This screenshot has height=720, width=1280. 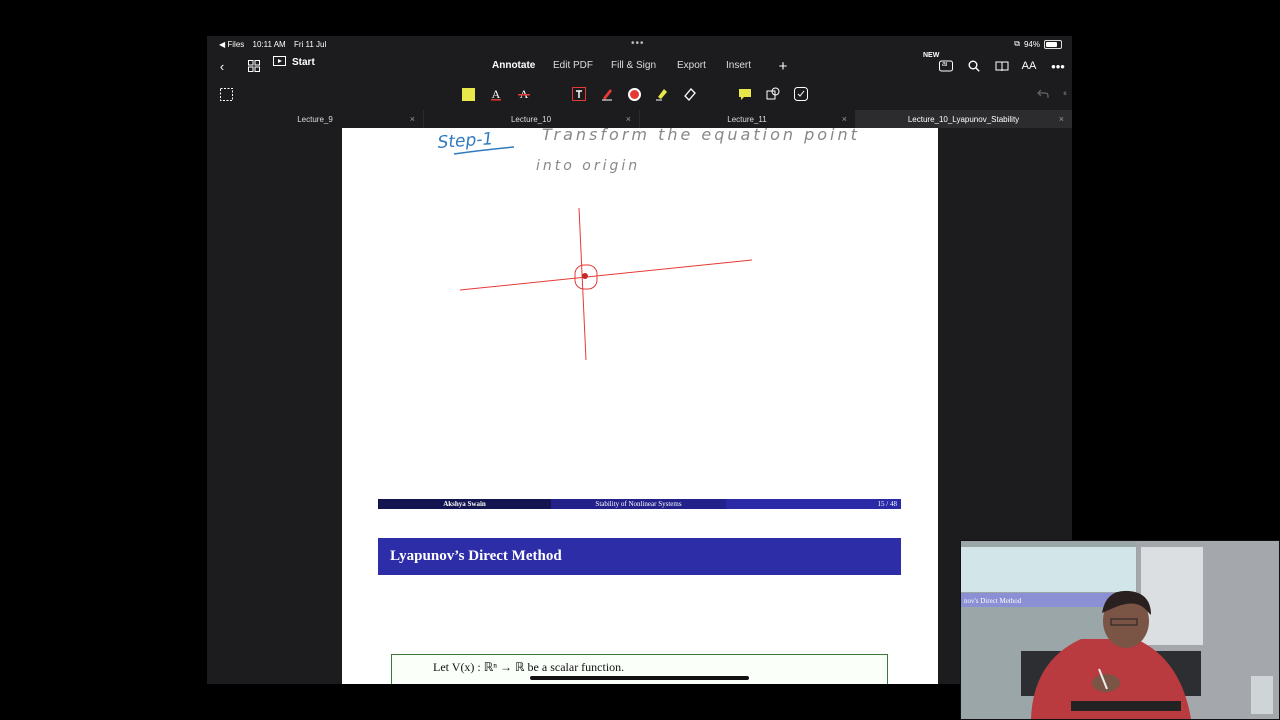 What do you see at coordinates (269, 44) in the screenshot?
I see `status-time: 10:11 AM` at bounding box center [269, 44].